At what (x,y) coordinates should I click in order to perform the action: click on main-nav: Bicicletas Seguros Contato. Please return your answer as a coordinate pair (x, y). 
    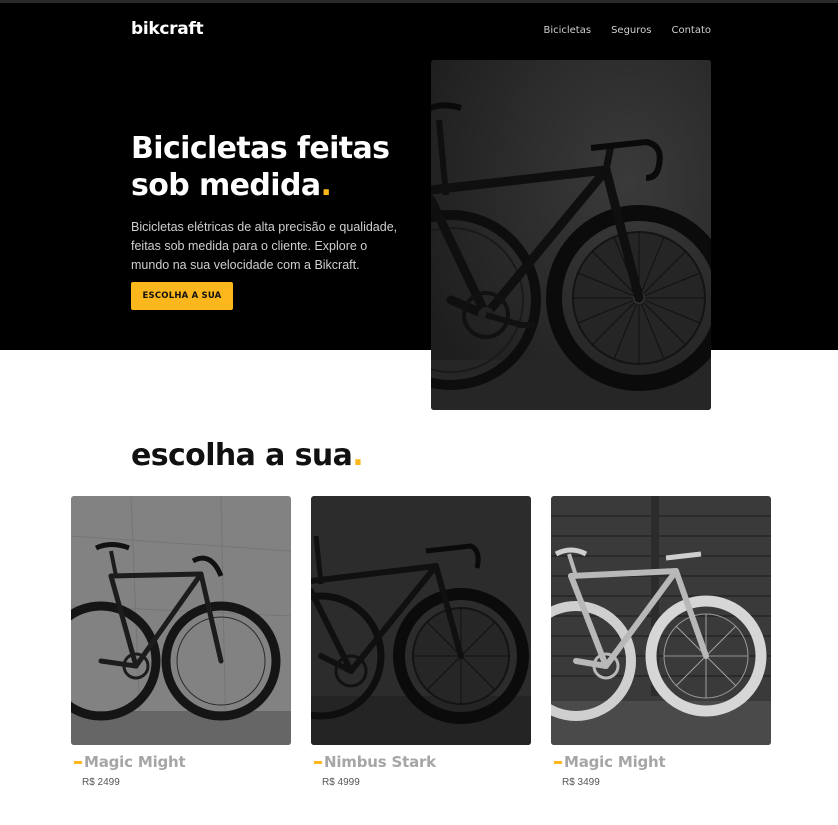
    Looking at the image, I should click on (627, 30).